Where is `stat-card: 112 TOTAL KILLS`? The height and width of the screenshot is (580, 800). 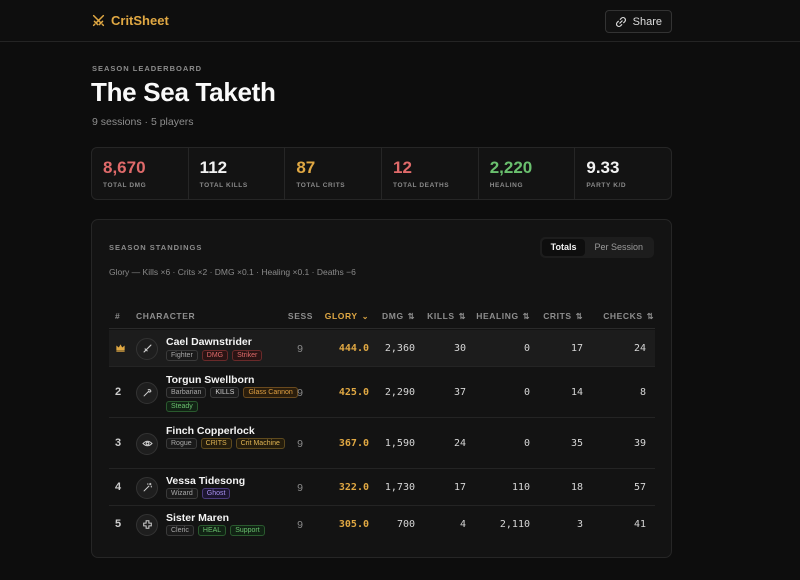 stat-card: 112 TOTAL KILLS is located at coordinates (237, 173).